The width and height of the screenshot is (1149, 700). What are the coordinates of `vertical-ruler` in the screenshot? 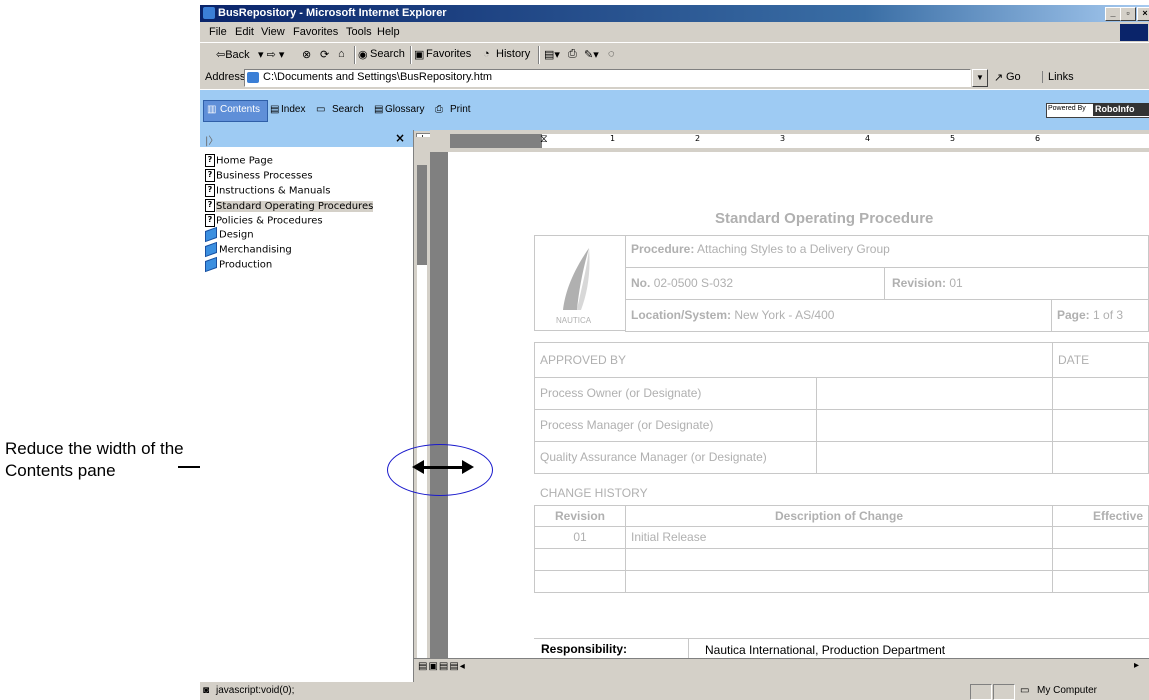 It's located at (422, 409).